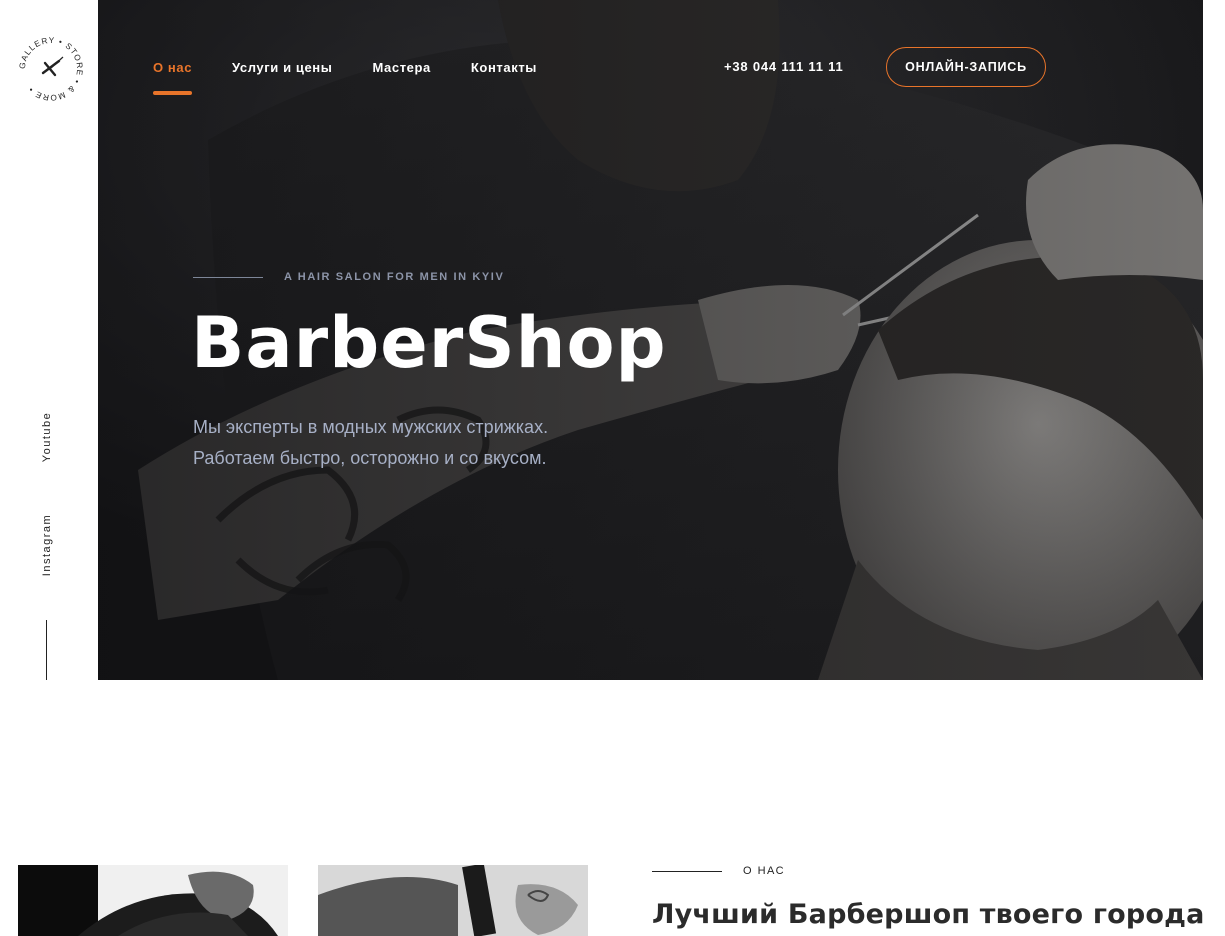  I want to click on online-booking-button: ОНЛАЙН-ЗАПИСЬ, so click(966, 67).